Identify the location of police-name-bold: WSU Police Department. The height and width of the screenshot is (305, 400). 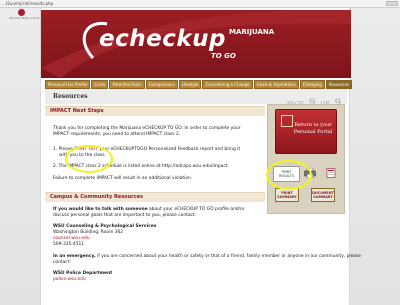
(83, 273).